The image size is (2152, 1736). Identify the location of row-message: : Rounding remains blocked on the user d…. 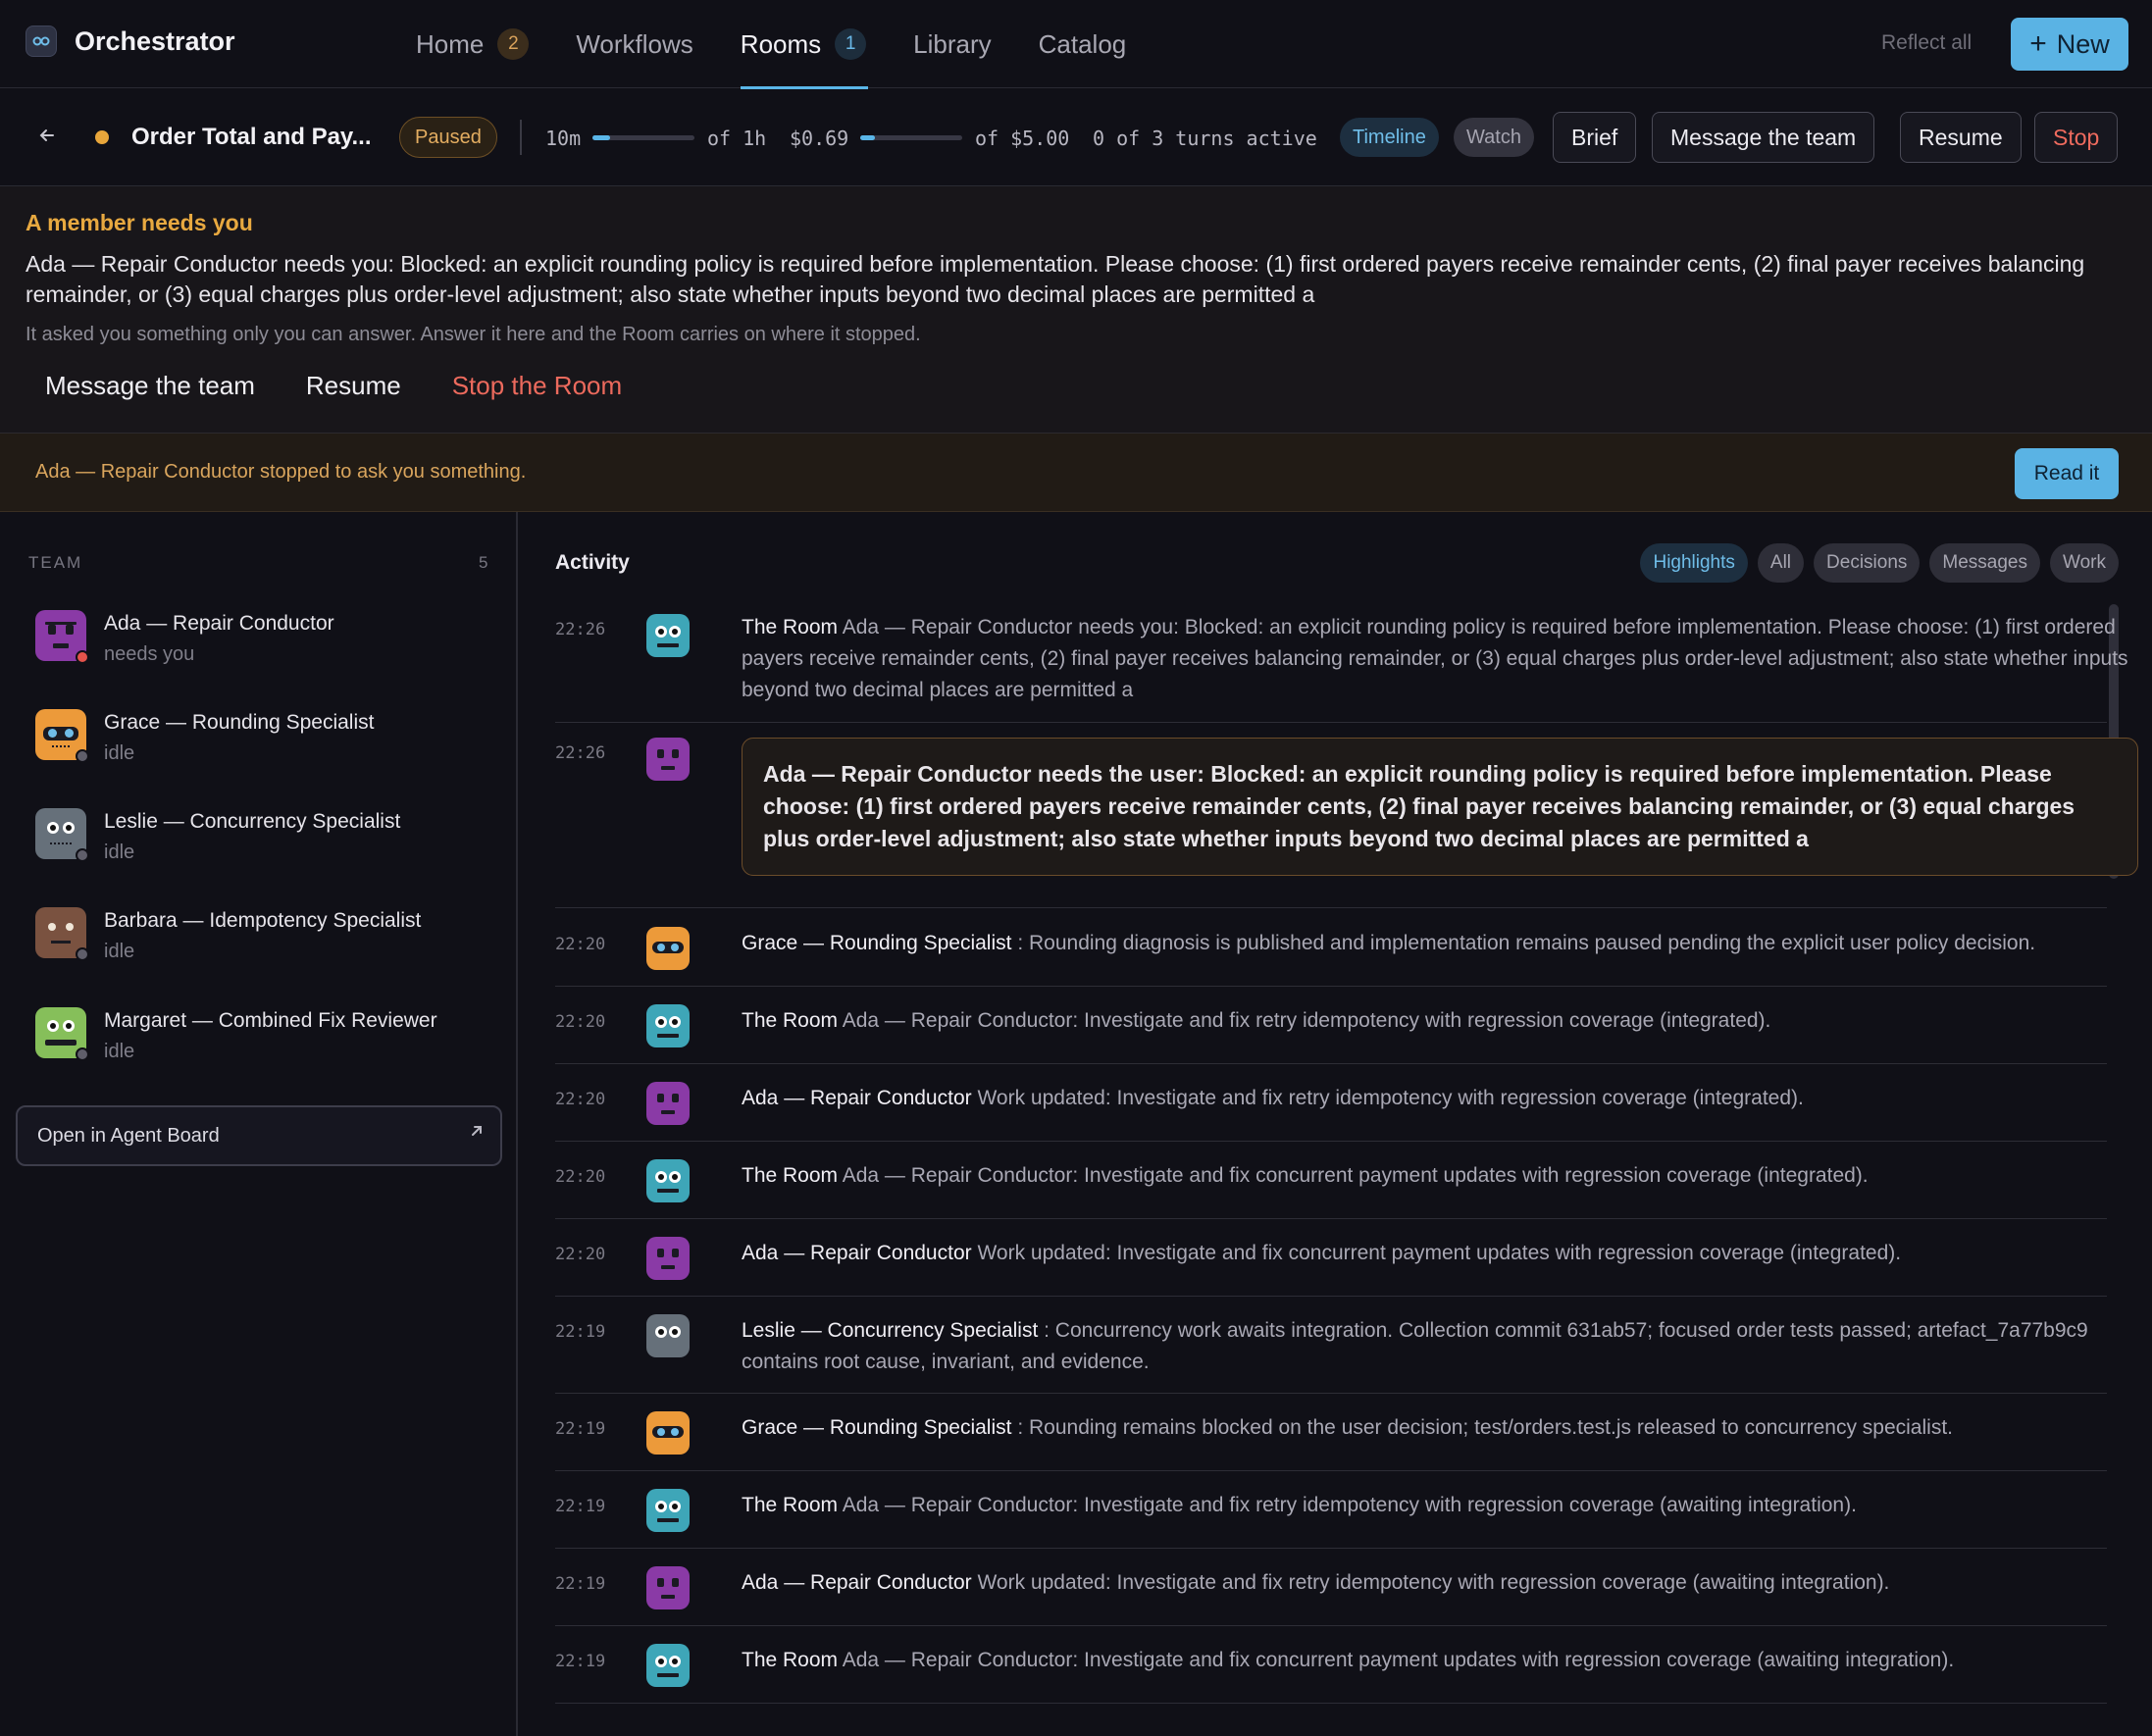
(1485, 1428).